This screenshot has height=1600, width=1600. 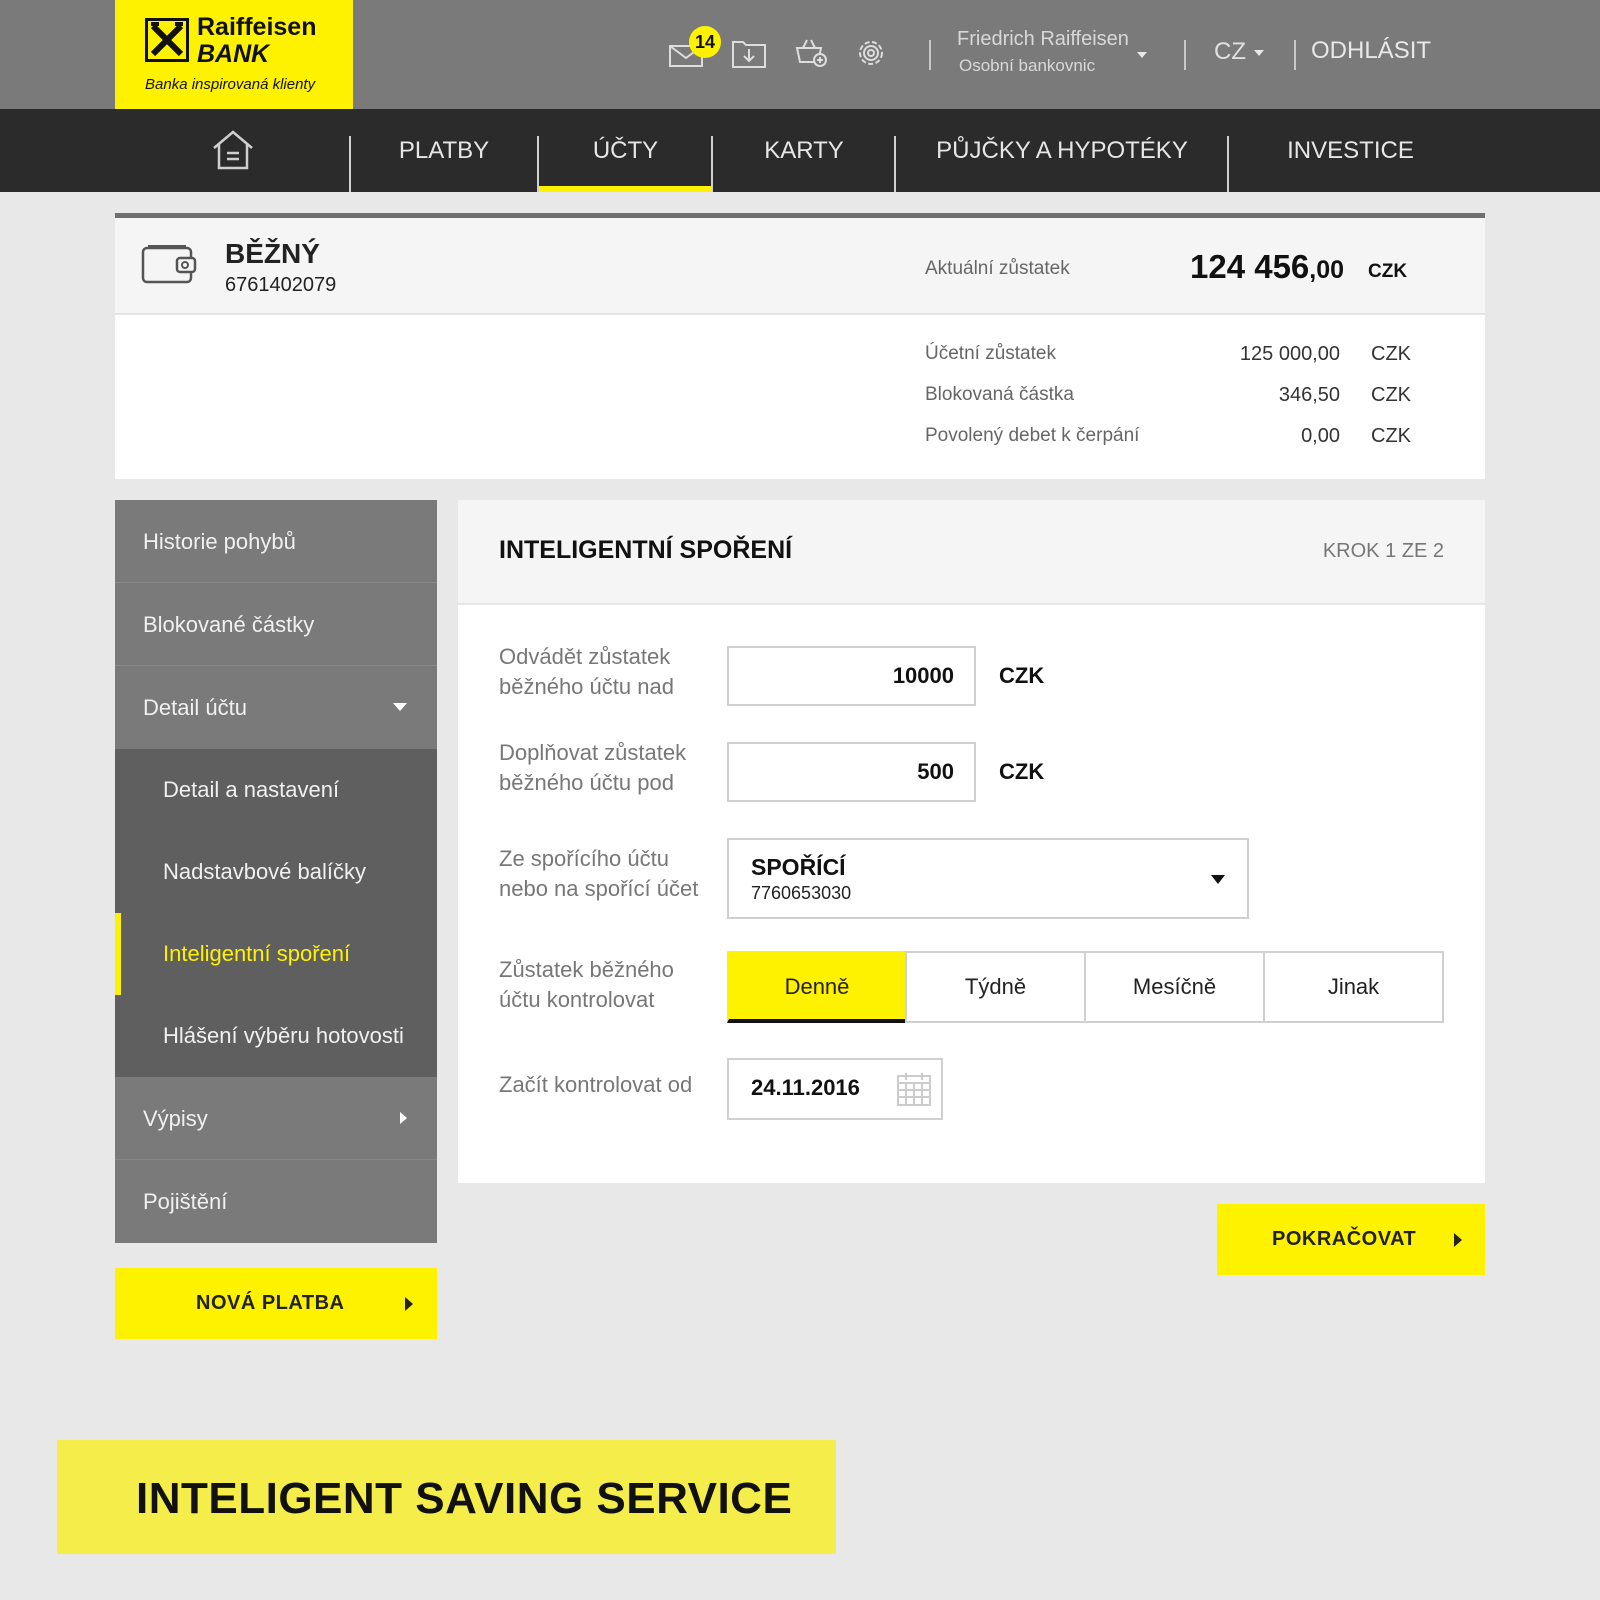 I want to click on nav-ucty: ÚČTY, so click(x=625, y=150).